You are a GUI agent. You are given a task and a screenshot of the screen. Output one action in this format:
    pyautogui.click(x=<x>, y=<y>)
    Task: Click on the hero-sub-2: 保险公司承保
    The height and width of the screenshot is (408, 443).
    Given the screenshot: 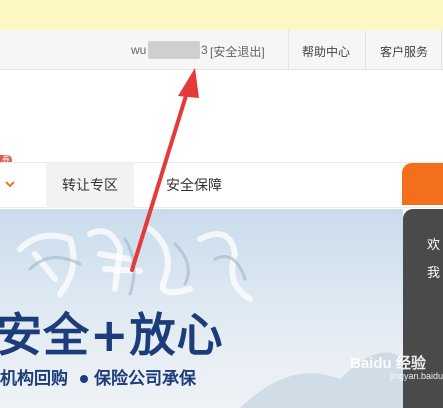 What is the action you would take?
    pyautogui.click(x=145, y=378)
    